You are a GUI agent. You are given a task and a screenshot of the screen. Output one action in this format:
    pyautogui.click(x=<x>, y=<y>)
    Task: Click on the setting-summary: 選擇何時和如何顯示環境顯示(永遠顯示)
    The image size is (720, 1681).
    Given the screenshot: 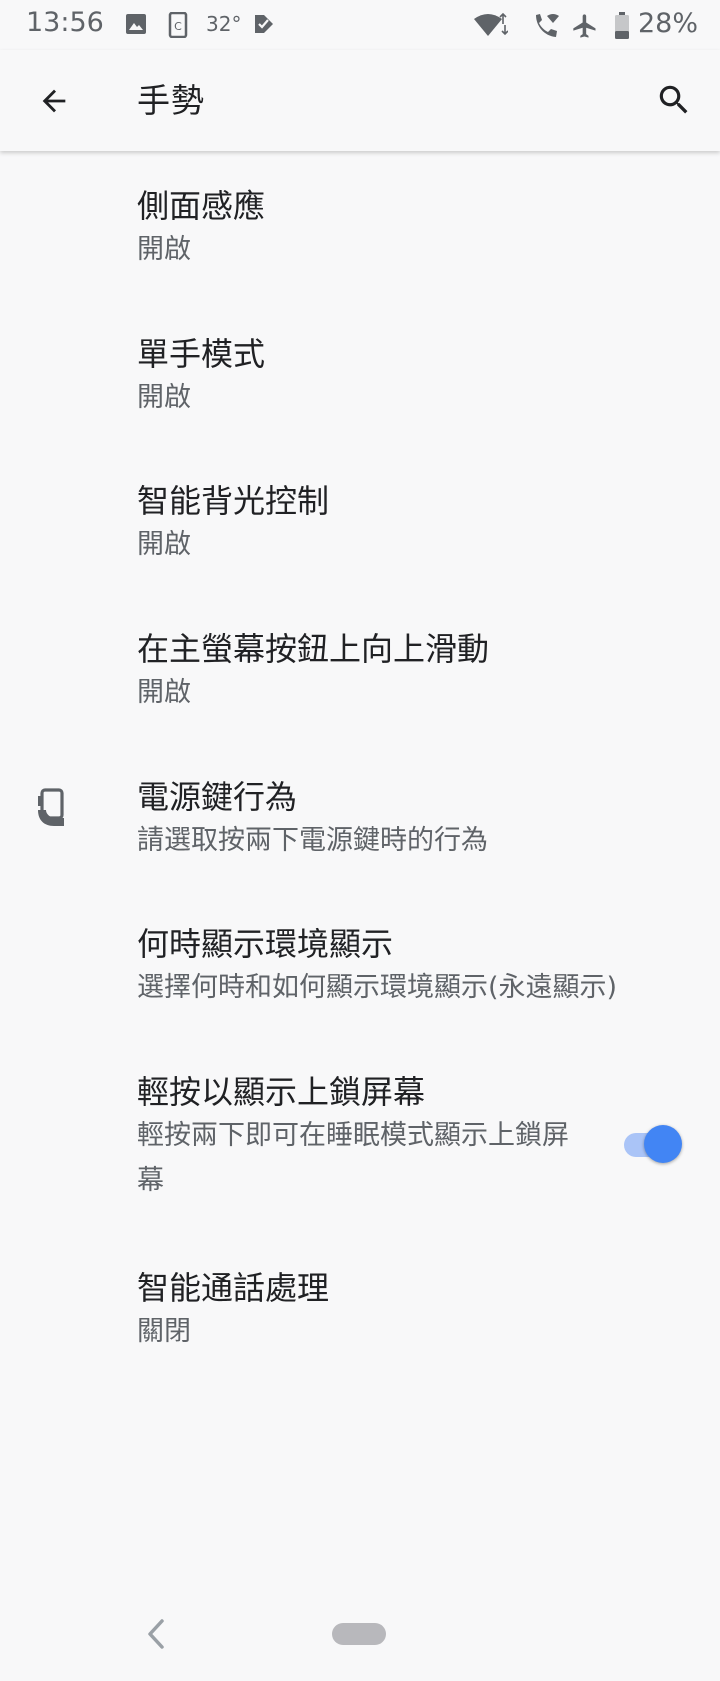 What is the action you would take?
    pyautogui.click(x=377, y=987)
    